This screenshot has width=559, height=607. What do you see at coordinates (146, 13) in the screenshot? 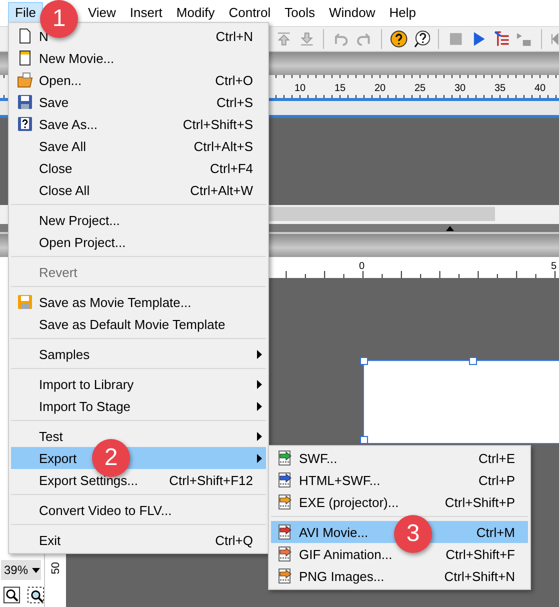
I see `menu-title: Insert` at bounding box center [146, 13].